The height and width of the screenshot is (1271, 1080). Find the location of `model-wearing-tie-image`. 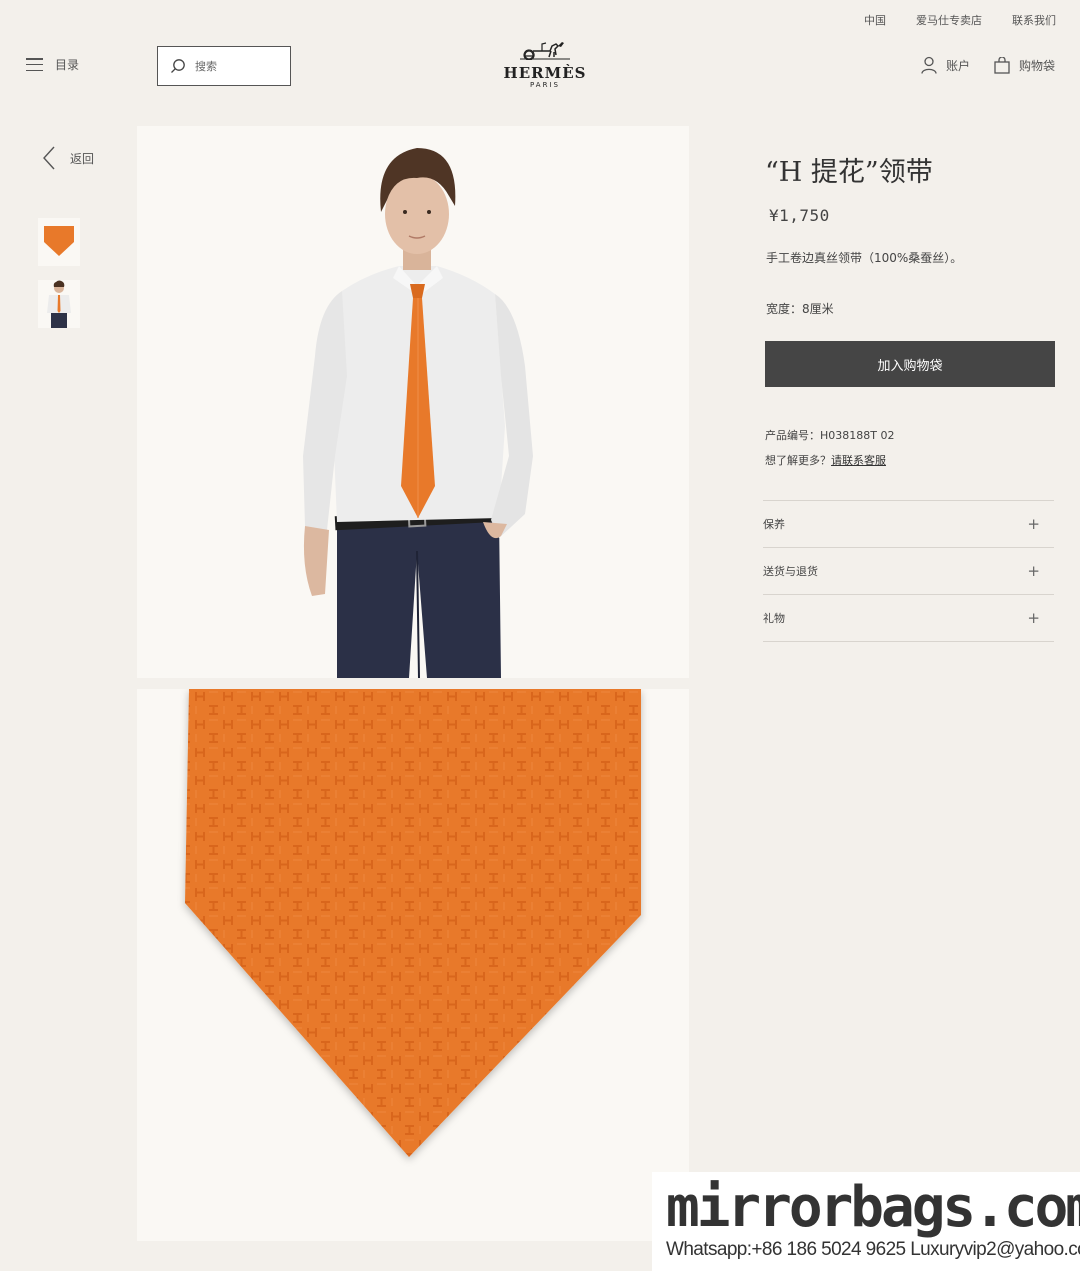

model-wearing-tie-image is located at coordinates (418, 413).